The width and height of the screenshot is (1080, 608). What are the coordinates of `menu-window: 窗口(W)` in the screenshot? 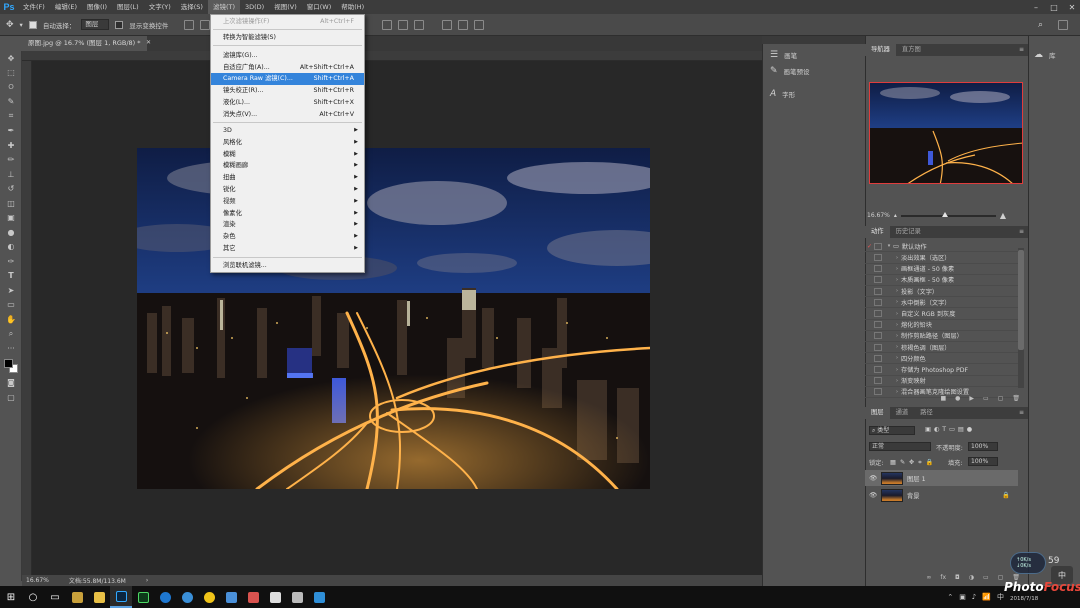 It's located at (319, 7).